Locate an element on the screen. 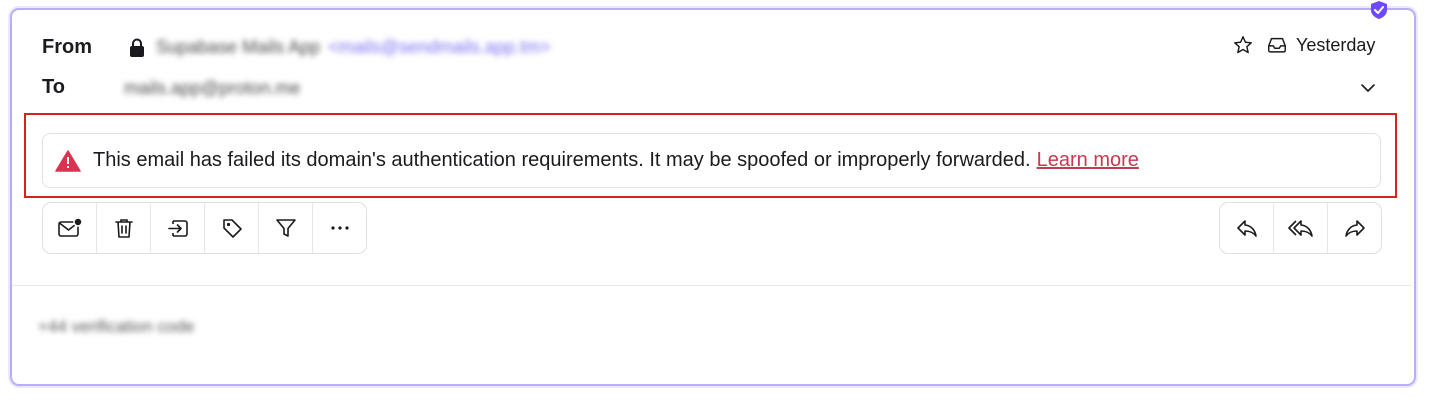 Image resolution: width=1437 pixels, height=403 pixels. filter-button is located at coordinates (286, 228).